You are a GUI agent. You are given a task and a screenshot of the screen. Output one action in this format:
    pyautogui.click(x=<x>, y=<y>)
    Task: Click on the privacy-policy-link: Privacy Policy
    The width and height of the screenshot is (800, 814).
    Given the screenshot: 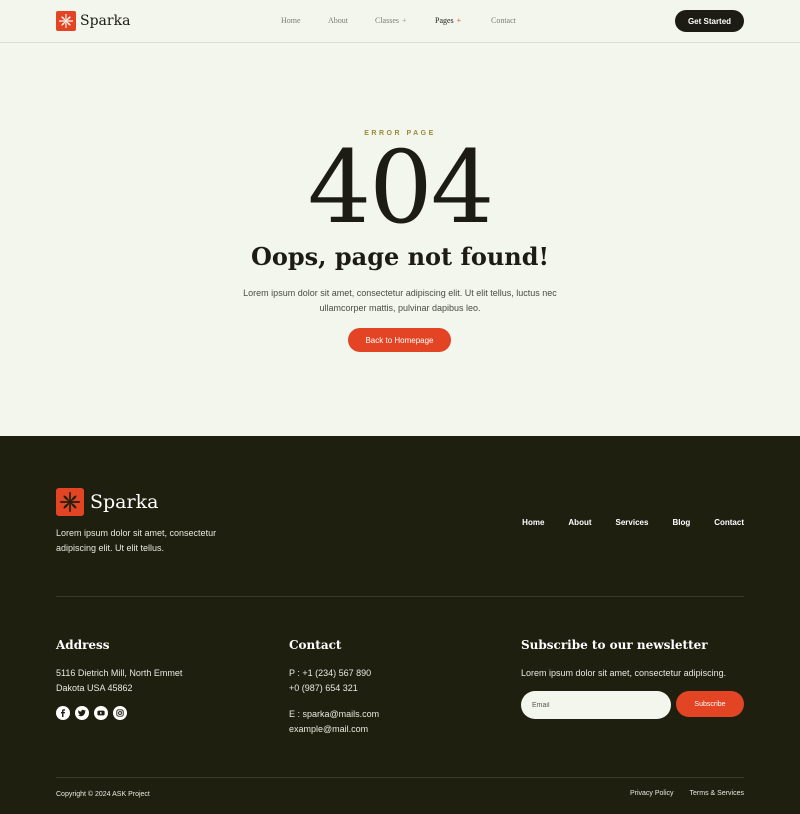 What is the action you would take?
    pyautogui.click(x=652, y=793)
    